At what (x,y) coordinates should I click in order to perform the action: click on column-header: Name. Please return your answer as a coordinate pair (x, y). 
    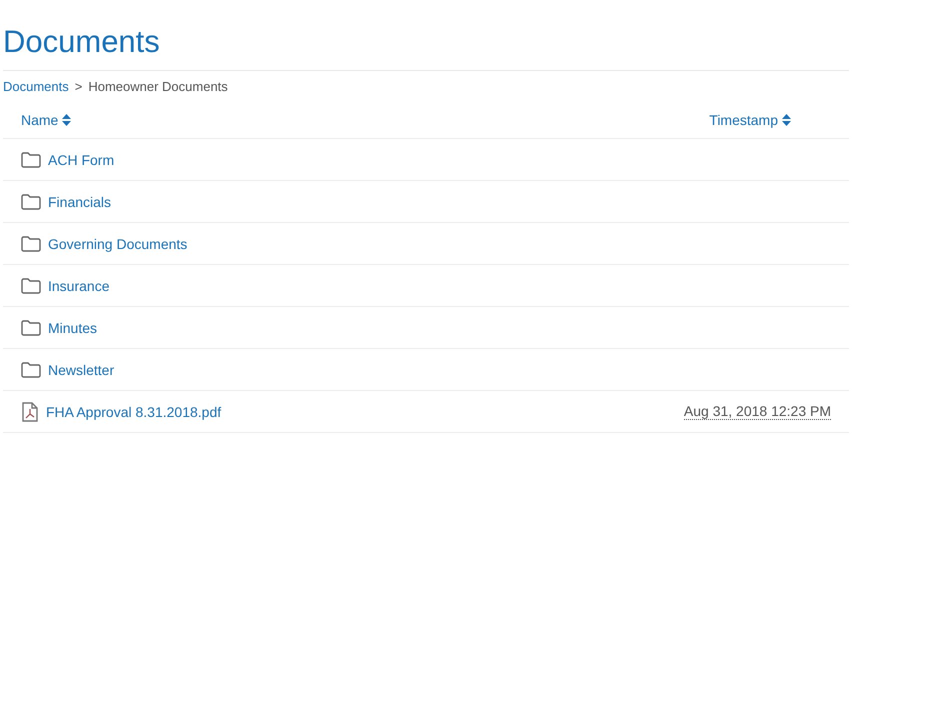
    Looking at the image, I should click on (46, 120).